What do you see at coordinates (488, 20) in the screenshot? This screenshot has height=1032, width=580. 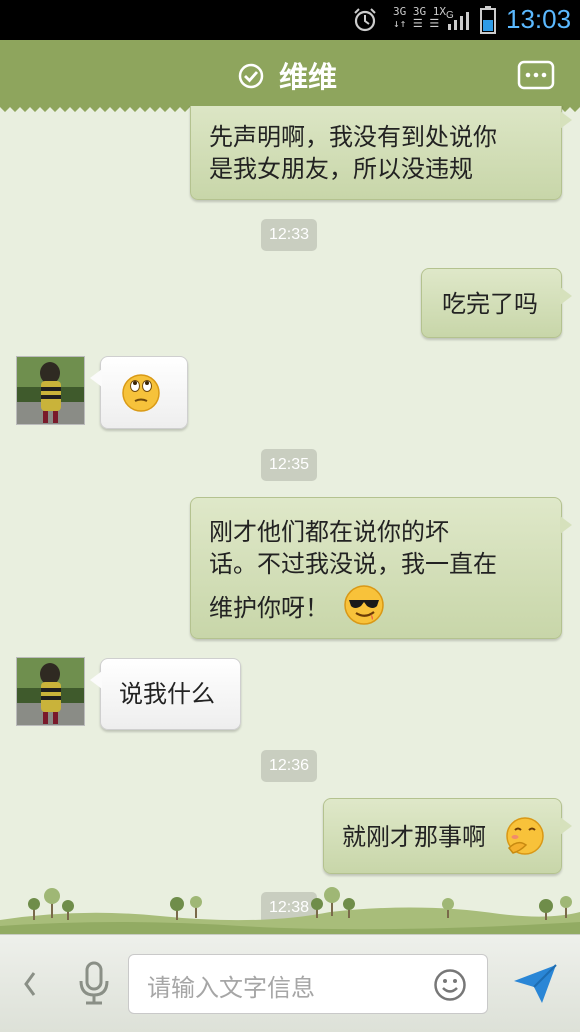 I see `battery-icon` at bounding box center [488, 20].